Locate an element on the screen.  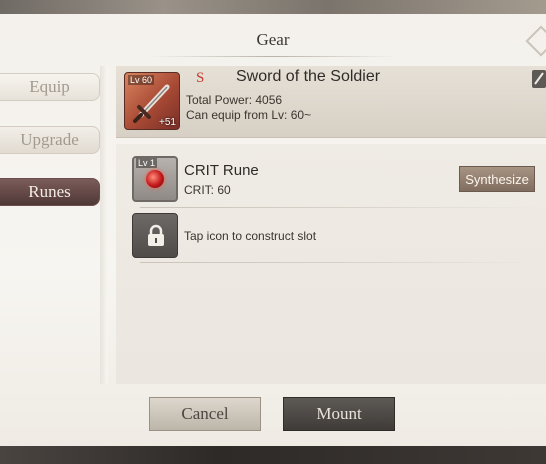
sidebar-divider is located at coordinates (104, 225).